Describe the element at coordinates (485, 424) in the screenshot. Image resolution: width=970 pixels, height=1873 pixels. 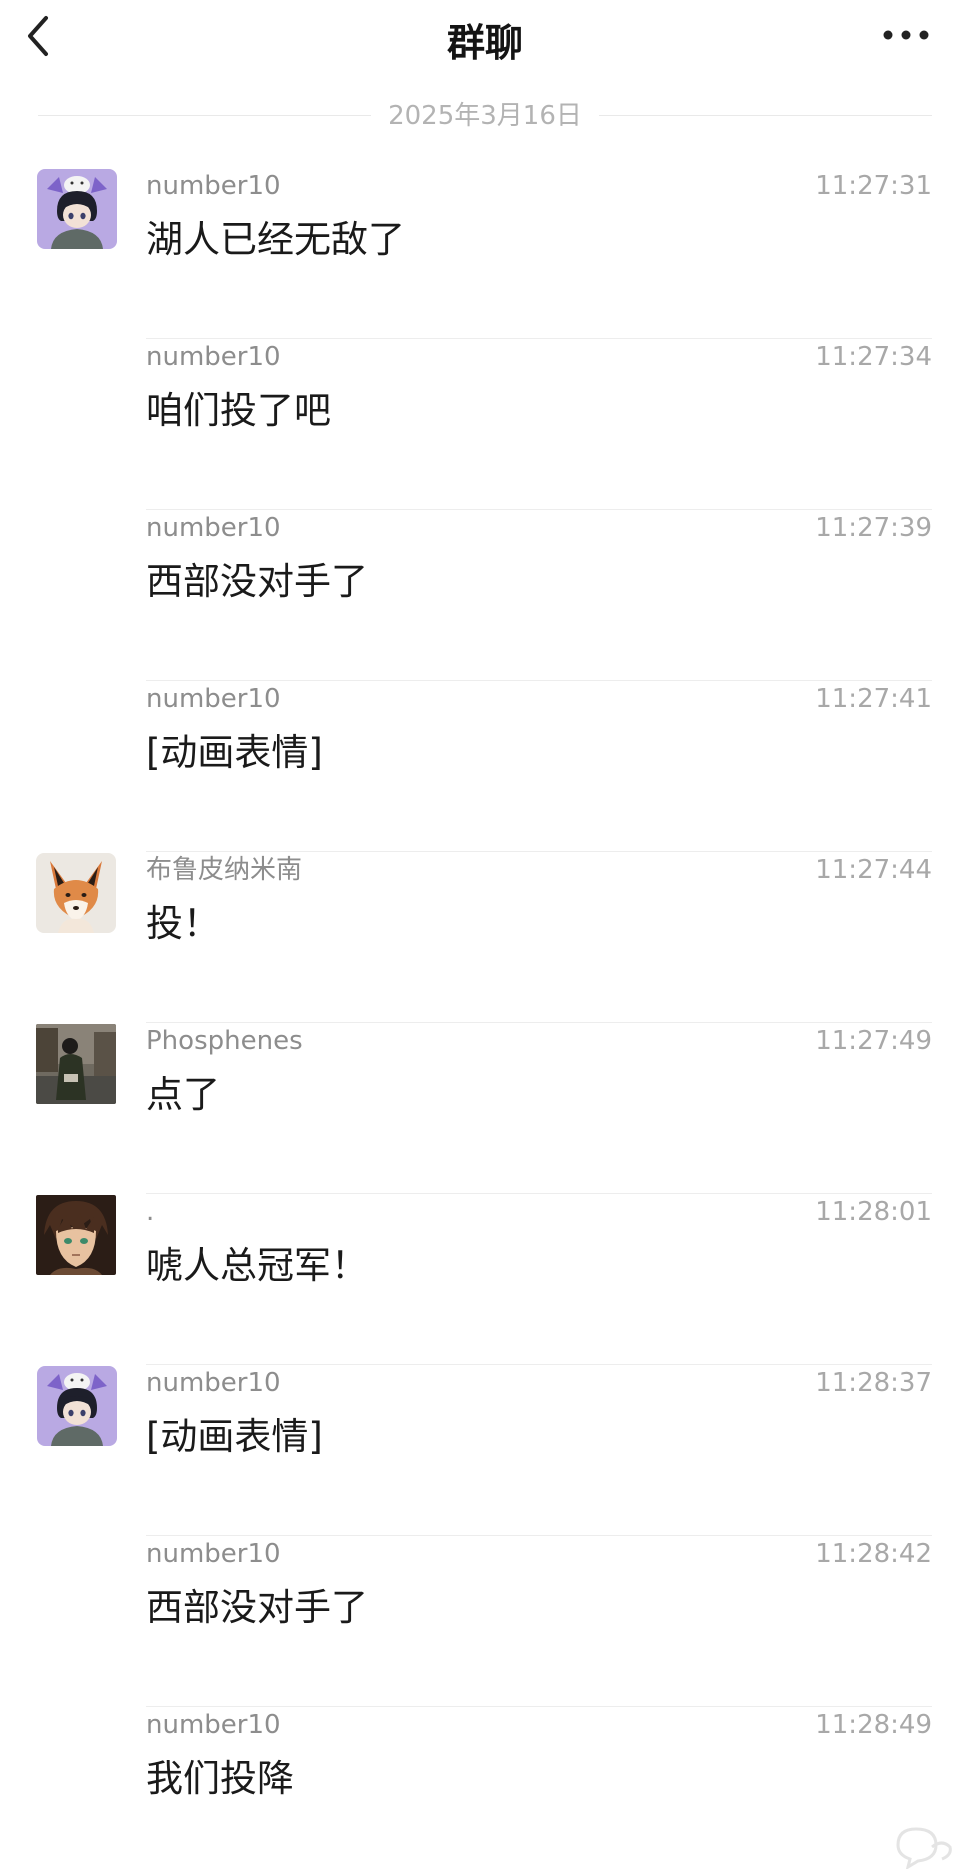
I see `message-row: number10 11:27:34 咱们投了吧` at that location.